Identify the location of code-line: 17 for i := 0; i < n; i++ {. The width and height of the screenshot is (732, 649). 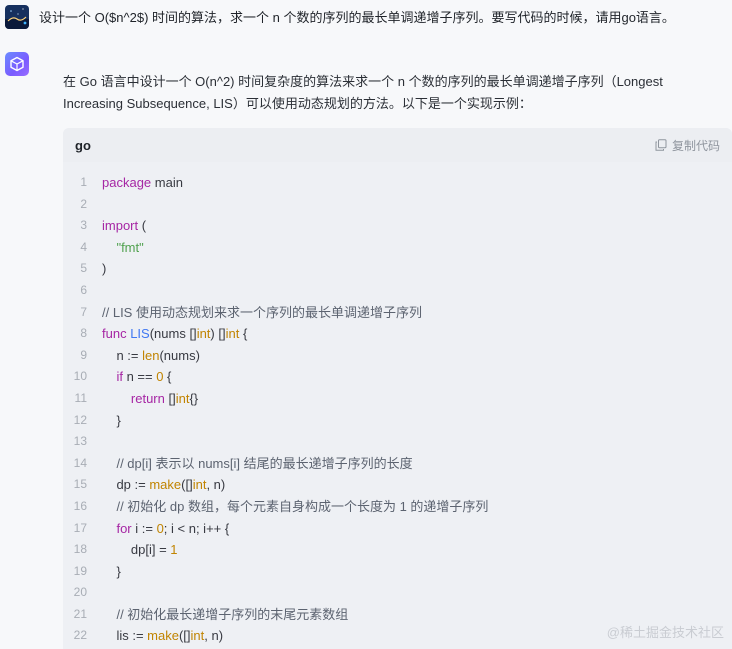
(397, 529).